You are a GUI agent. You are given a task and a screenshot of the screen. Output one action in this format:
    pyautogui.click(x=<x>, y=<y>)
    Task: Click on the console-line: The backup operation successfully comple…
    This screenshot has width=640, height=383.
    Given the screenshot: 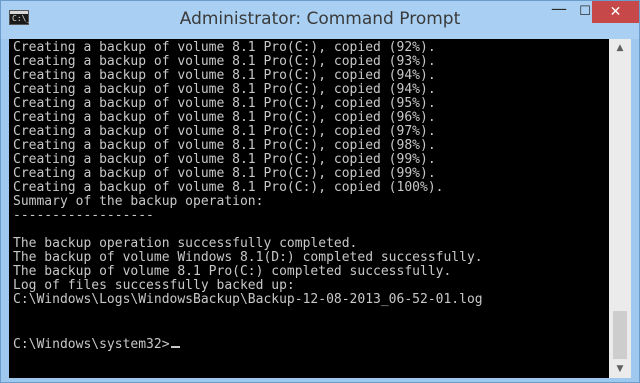 What is the action you would take?
    pyautogui.click(x=185, y=243)
    